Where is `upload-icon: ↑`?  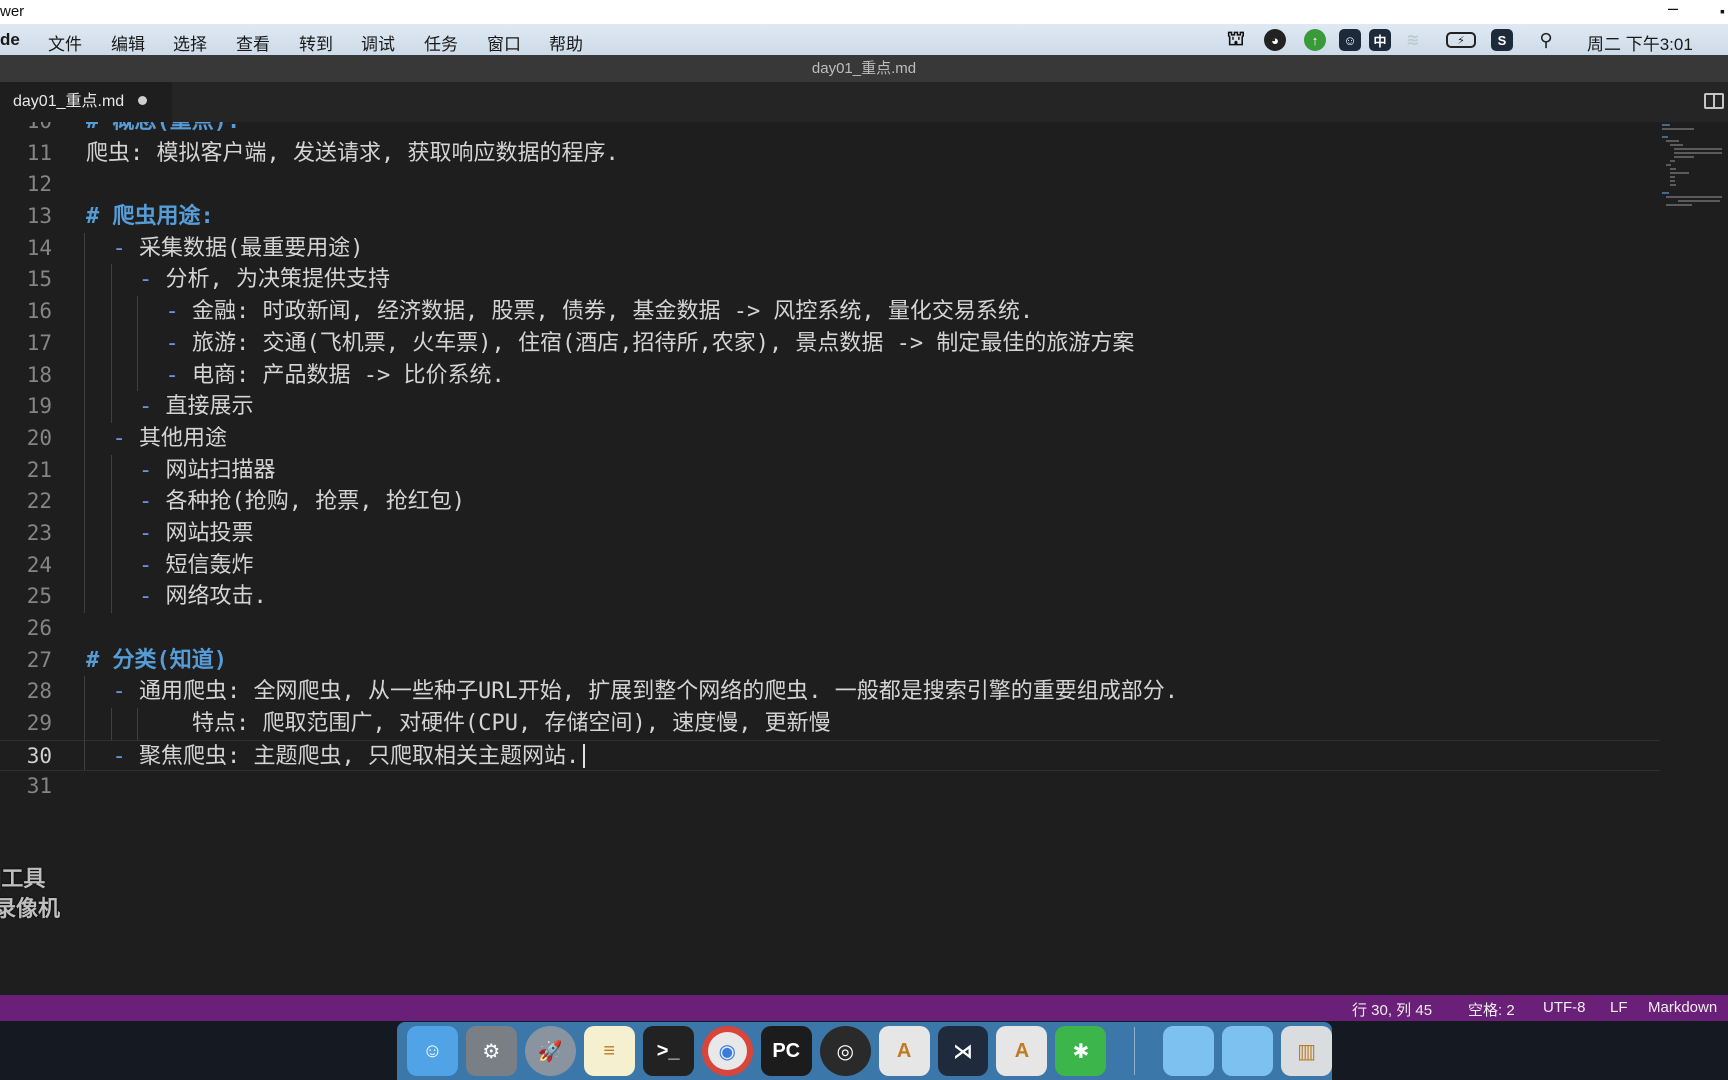 upload-icon: ↑ is located at coordinates (1315, 40).